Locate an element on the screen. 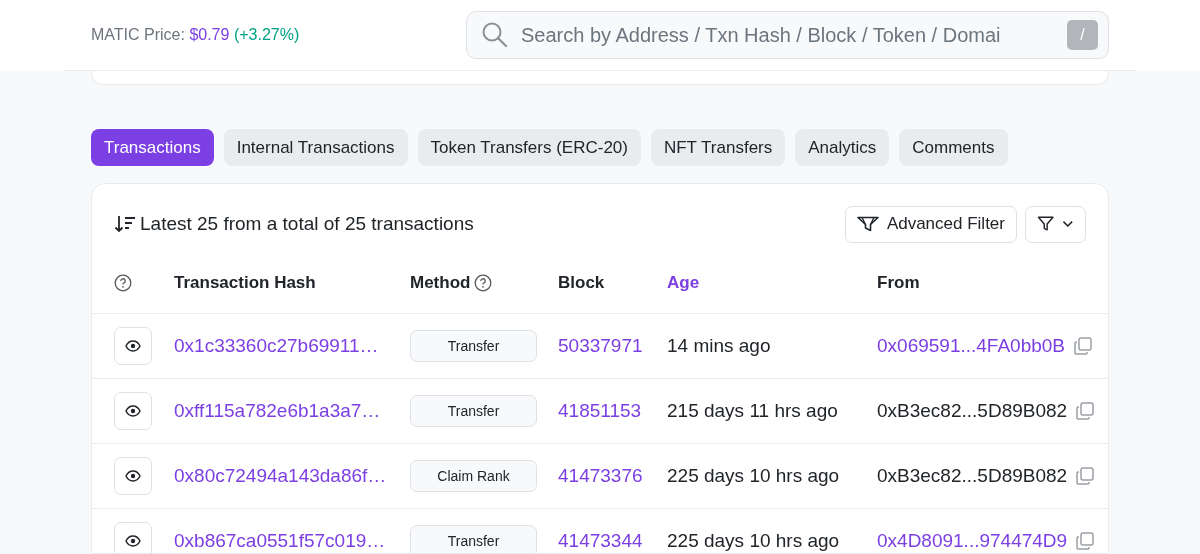 The image size is (1200, 554). filter-dropdown-button is located at coordinates (1055, 224).